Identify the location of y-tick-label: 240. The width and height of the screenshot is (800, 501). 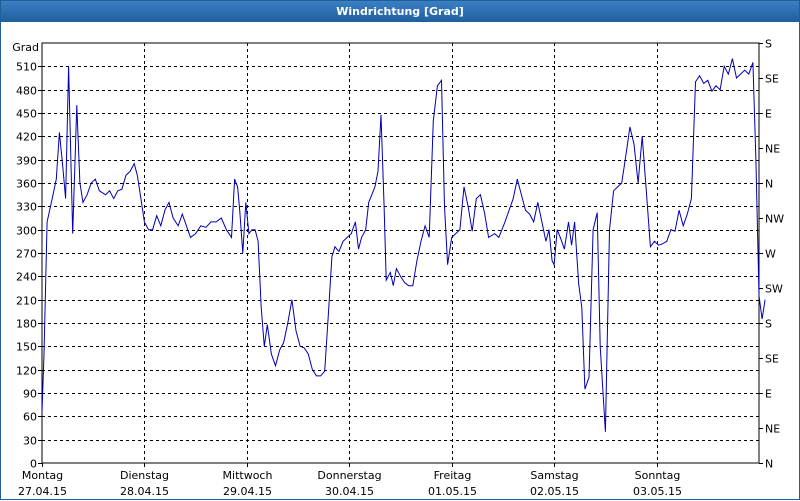
(26, 277).